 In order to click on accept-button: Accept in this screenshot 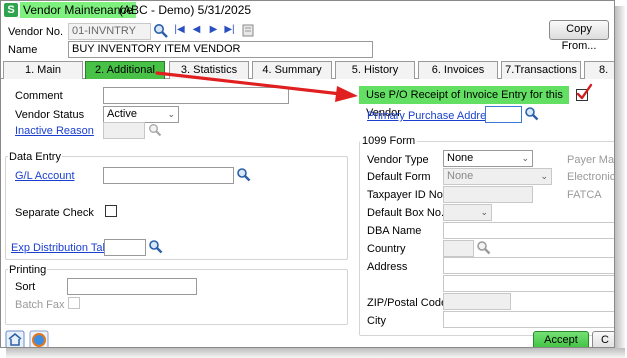, I will do `click(561, 339)`.